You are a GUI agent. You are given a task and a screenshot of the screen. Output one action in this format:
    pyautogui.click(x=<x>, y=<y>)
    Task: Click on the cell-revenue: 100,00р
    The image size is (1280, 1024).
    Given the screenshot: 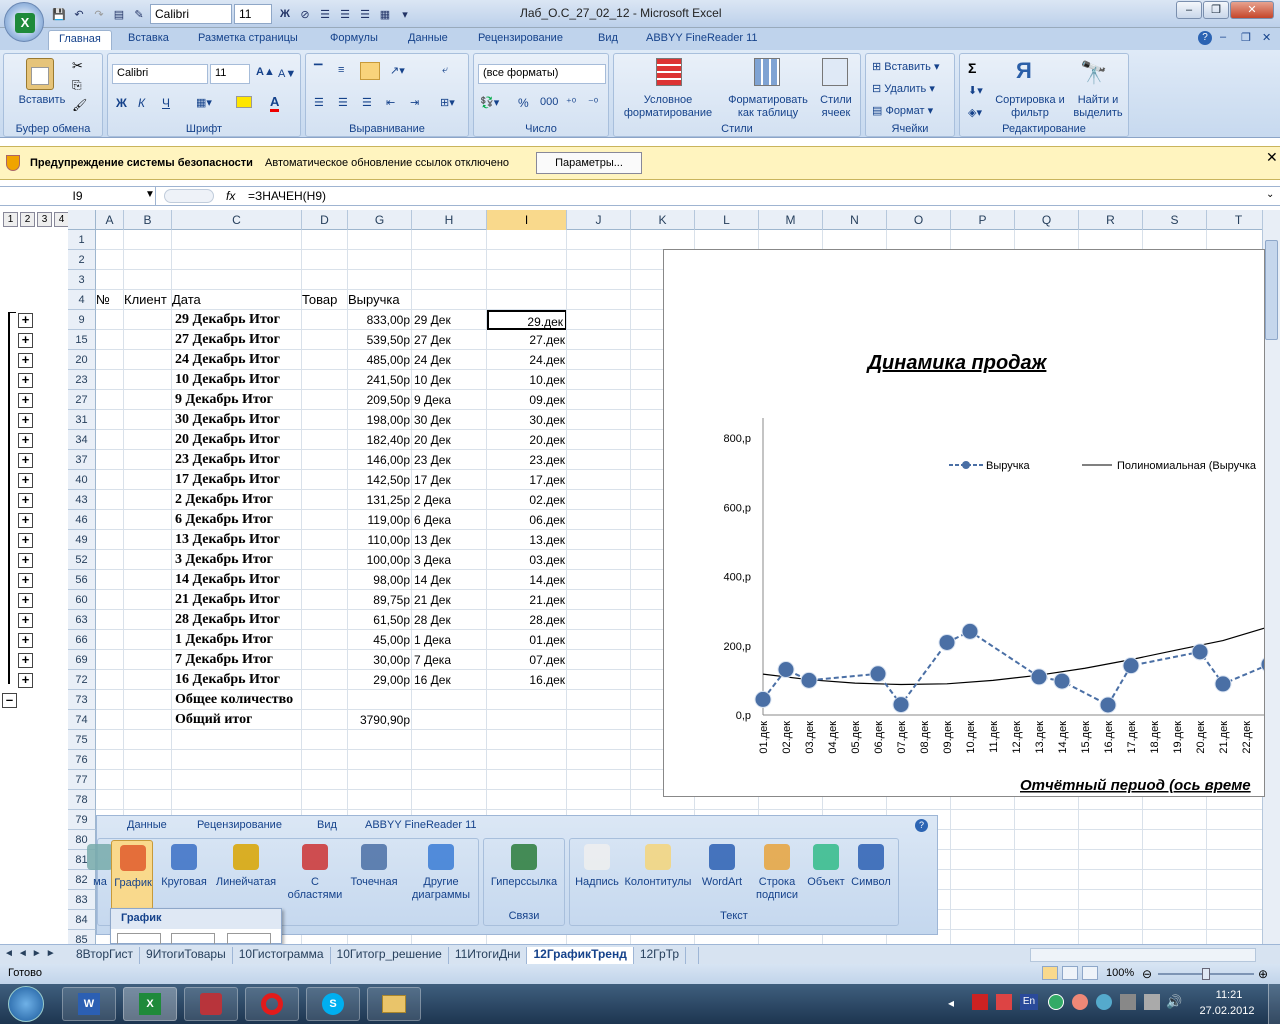 What is the action you would take?
    pyautogui.click(x=379, y=560)
    